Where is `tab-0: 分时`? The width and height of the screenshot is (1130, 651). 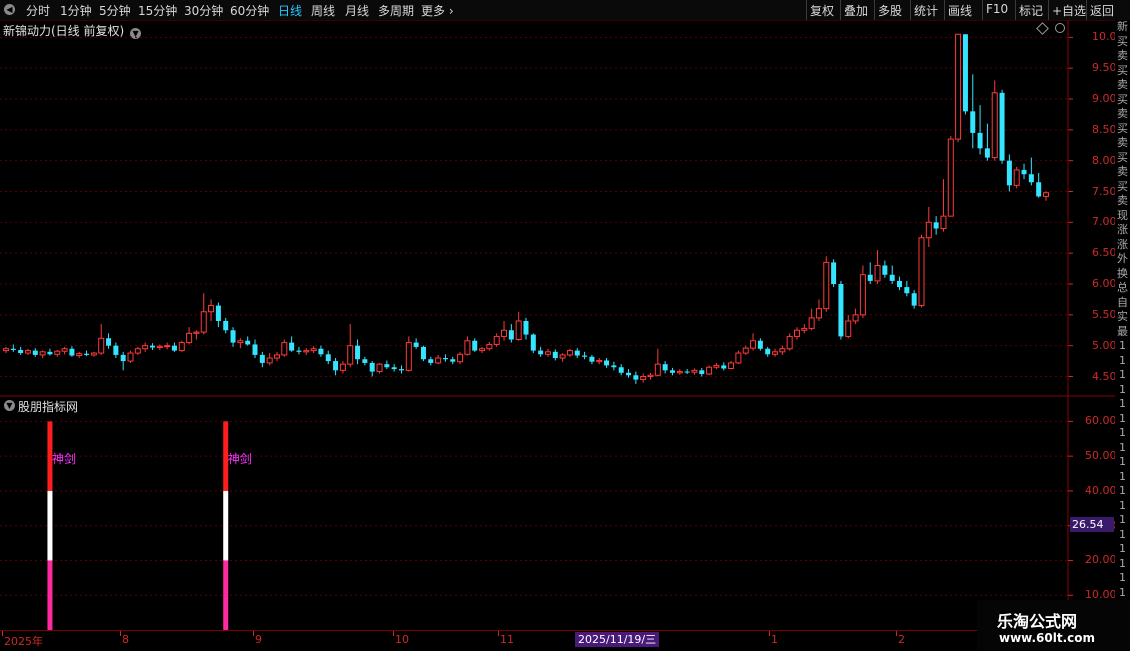
tab-0: 分时 is located at coordinates (38, 10).